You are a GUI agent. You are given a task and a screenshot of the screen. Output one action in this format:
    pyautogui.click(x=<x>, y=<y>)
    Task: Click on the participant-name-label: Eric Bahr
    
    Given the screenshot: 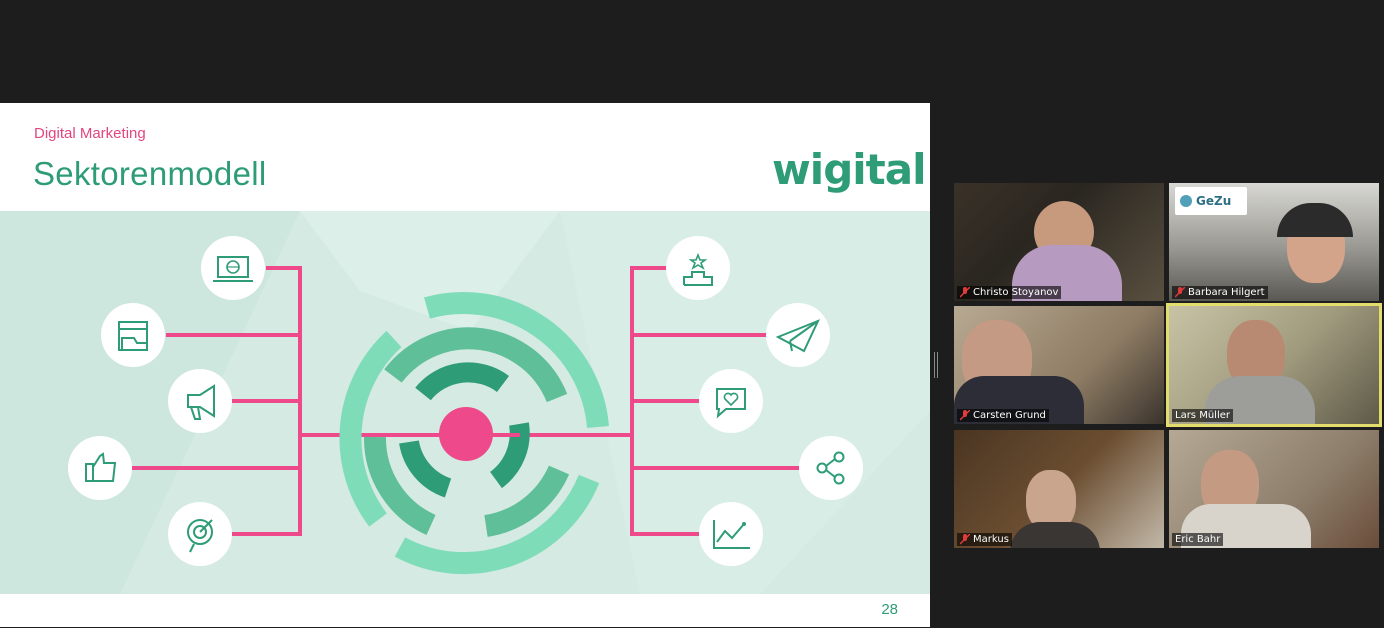 What is the action you would take?
    pyautogui.click(x=1198, y=539)
    